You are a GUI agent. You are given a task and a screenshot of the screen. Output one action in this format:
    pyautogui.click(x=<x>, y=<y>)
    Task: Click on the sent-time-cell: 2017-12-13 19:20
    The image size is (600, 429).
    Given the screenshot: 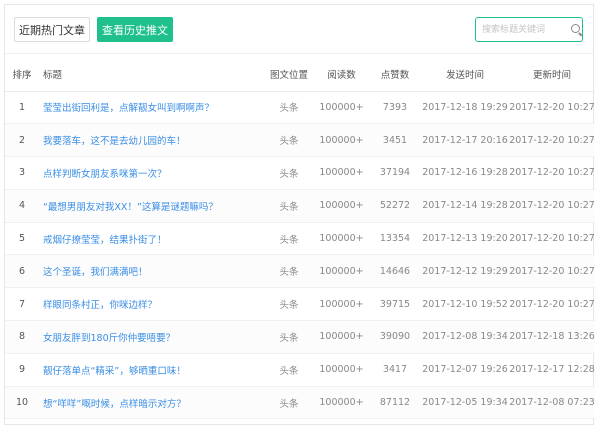 What is the action you would take?
    pyautogui.click(x=465, y=239)
    